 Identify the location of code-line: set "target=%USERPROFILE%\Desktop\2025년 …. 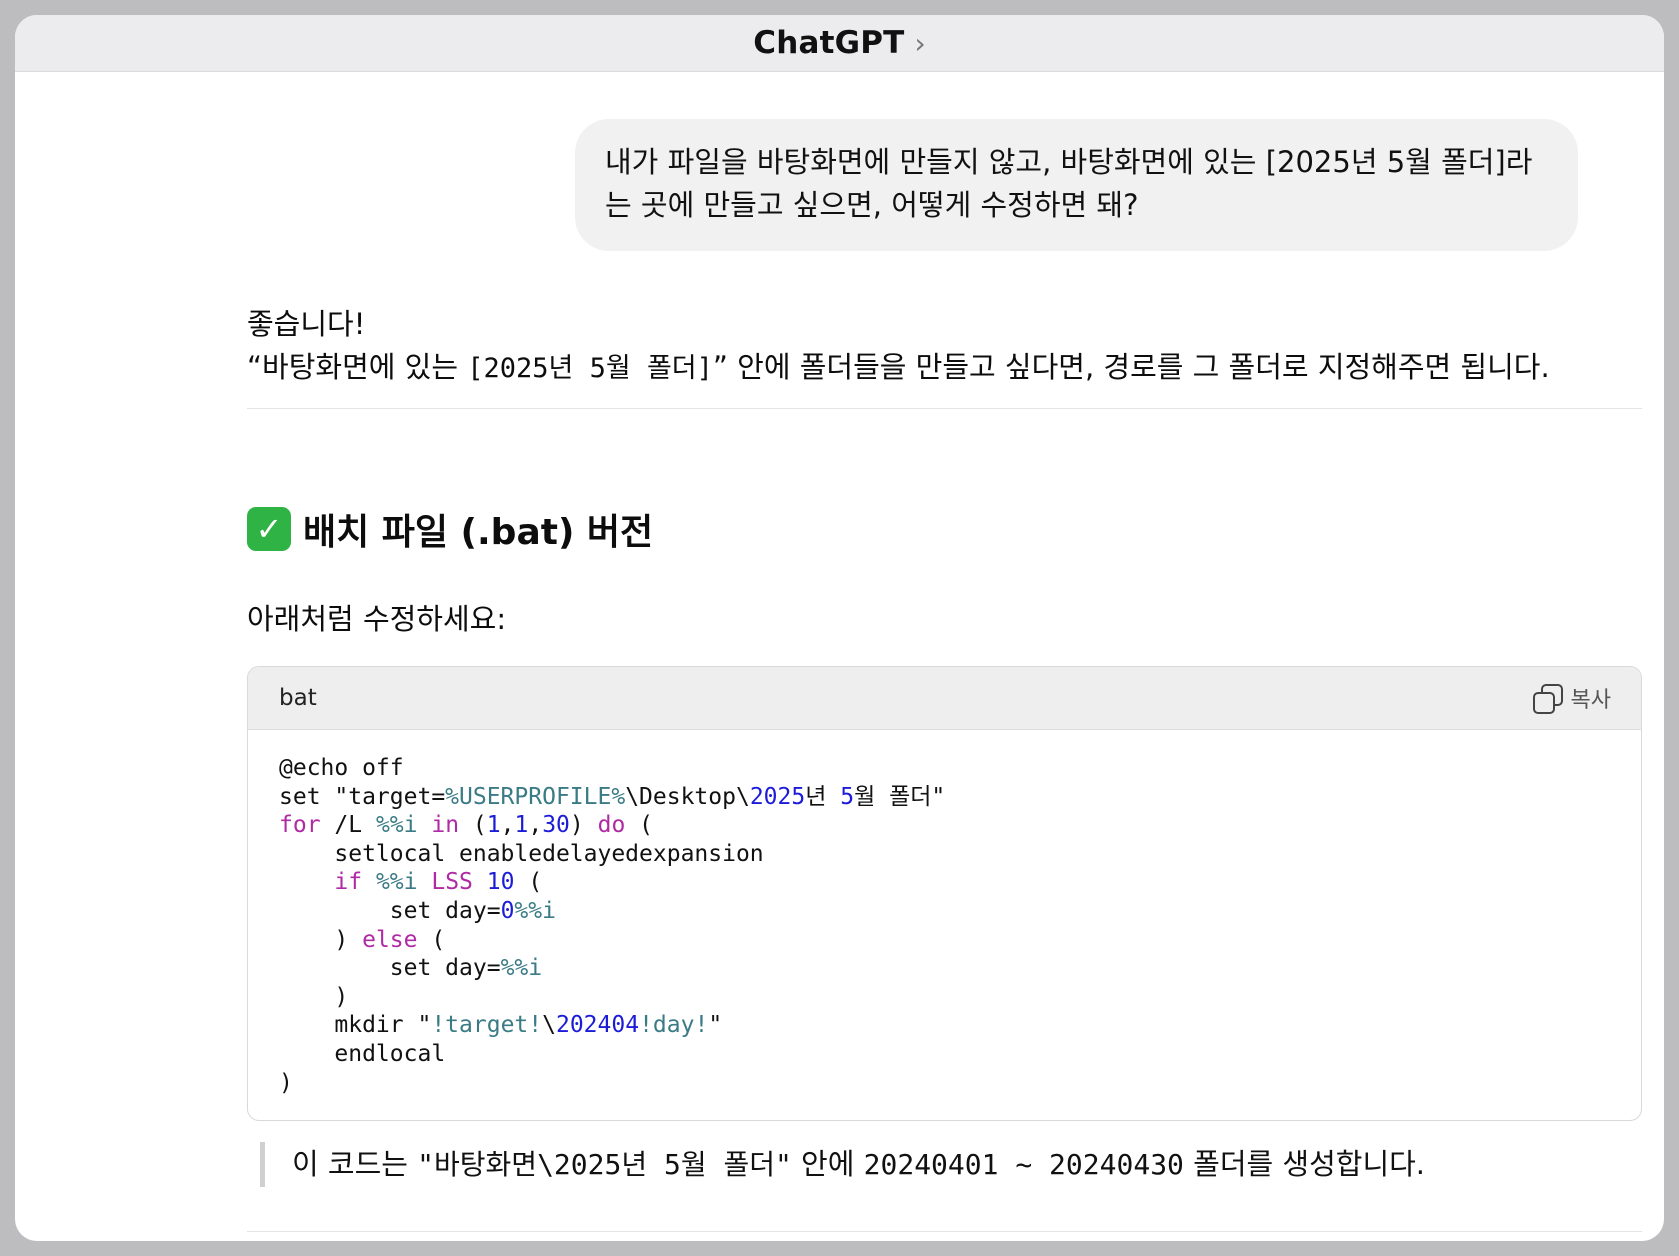
(612, 796).